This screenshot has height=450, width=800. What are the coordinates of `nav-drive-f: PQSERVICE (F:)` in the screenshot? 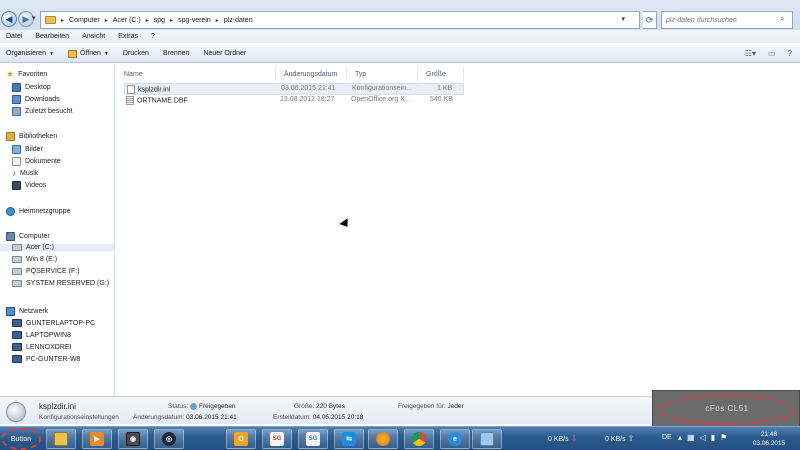 It's located at (46, 271).